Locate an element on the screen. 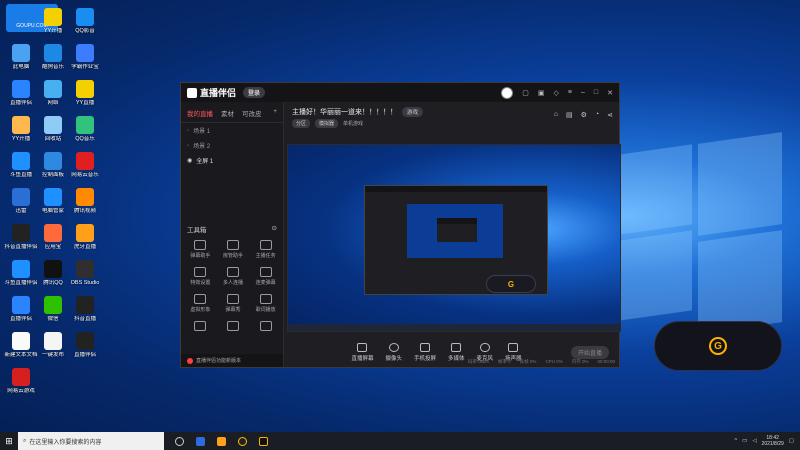 The width and height of the screenshot is (800, 450). room-category: 分区 is located at coordinates (301, 123).